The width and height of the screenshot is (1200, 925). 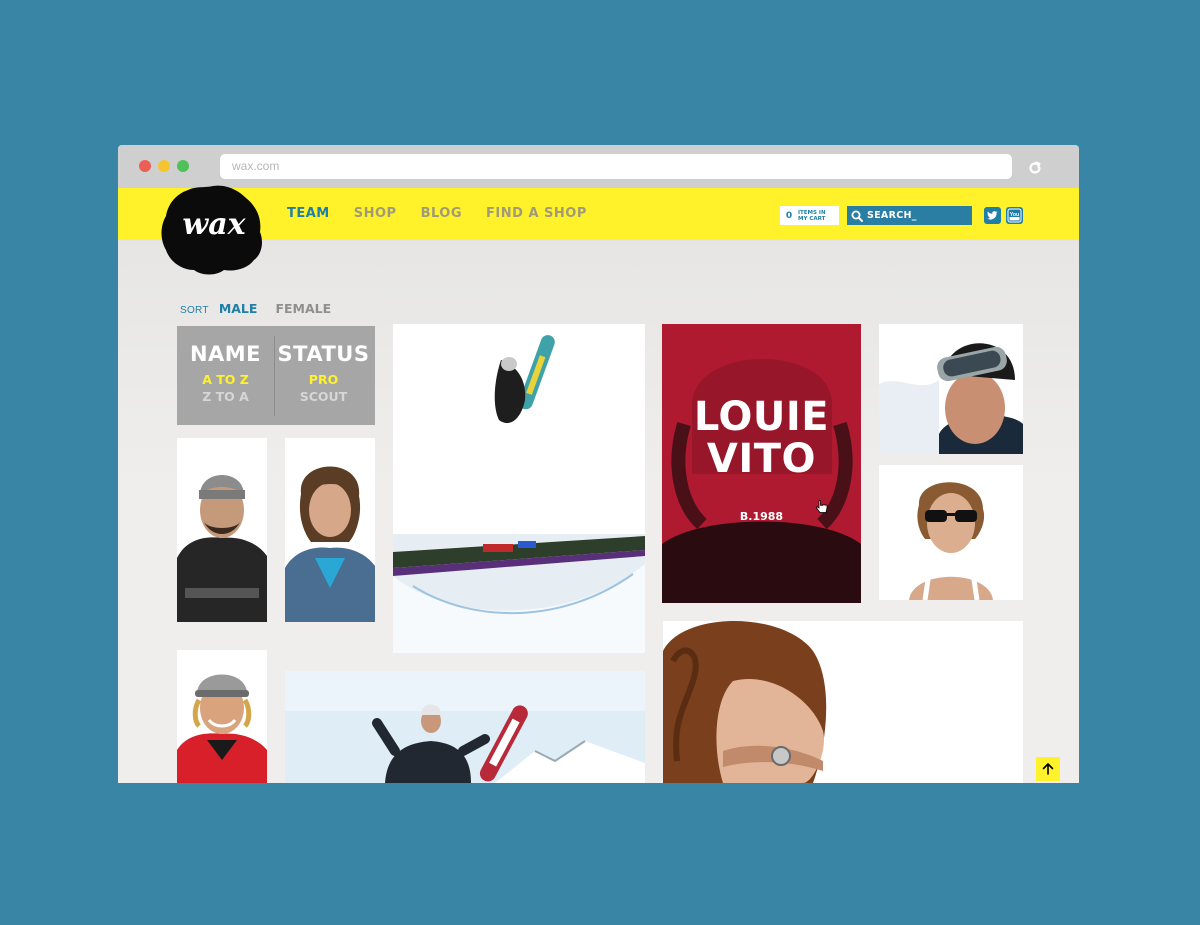 What do you see at coordinates (761, 516) in the screenshot?
I see `featured-rider-born: B.1988` at bounding box center [761, 516].